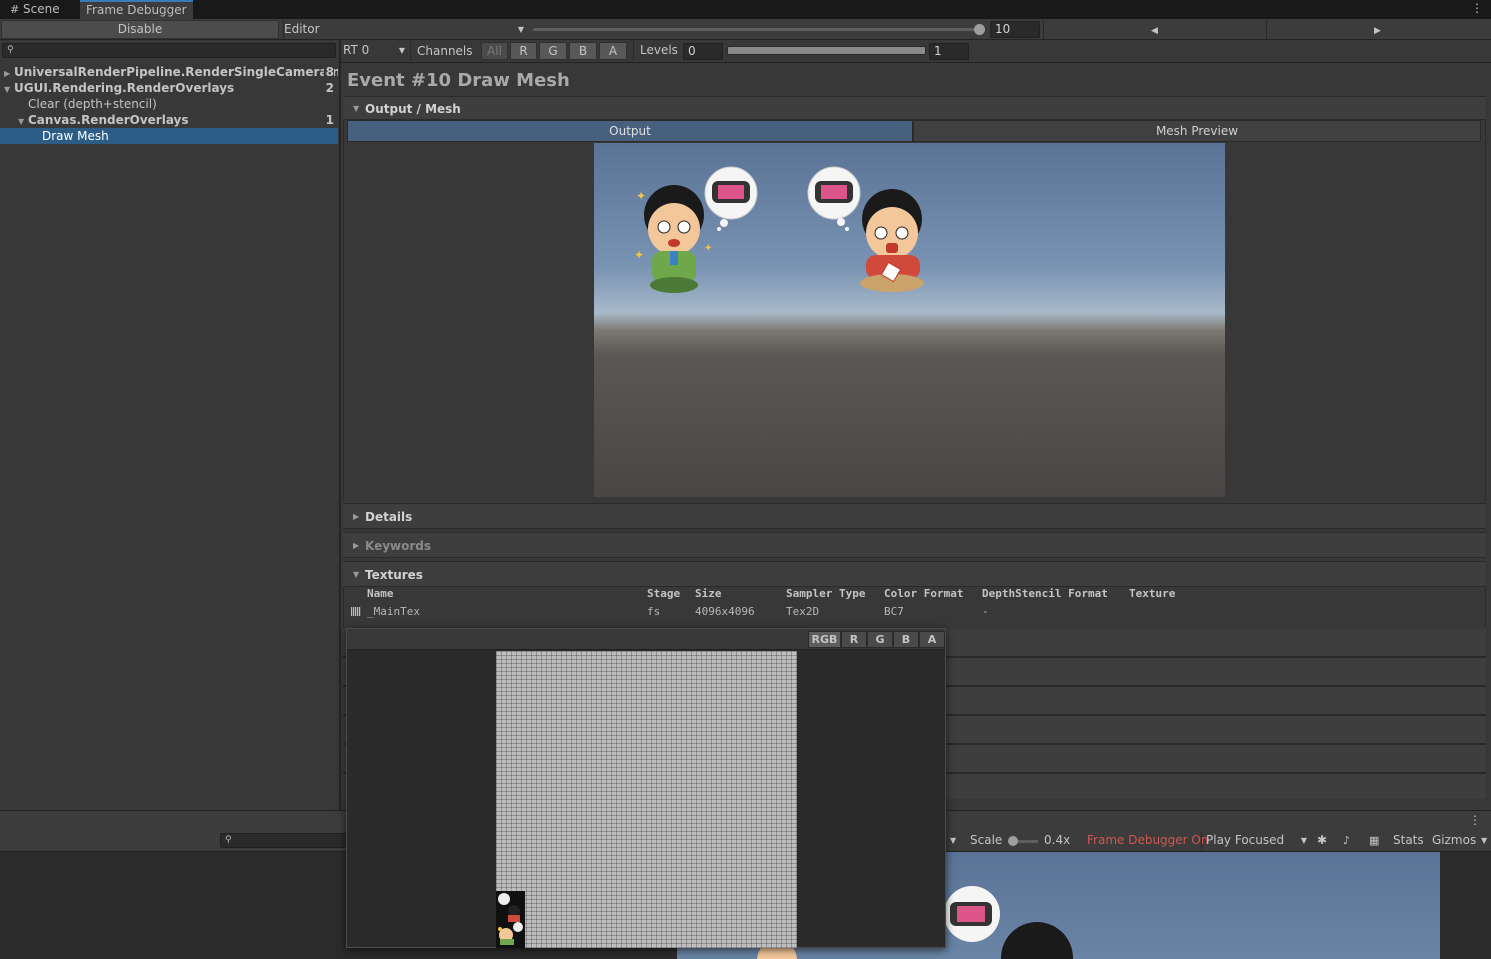 Image resolution: width=1491 pixels, height=959 pixels. Describe the element at coordinates (328, 120) in the screenshot. I see `tree-item-count: 1` at that location.